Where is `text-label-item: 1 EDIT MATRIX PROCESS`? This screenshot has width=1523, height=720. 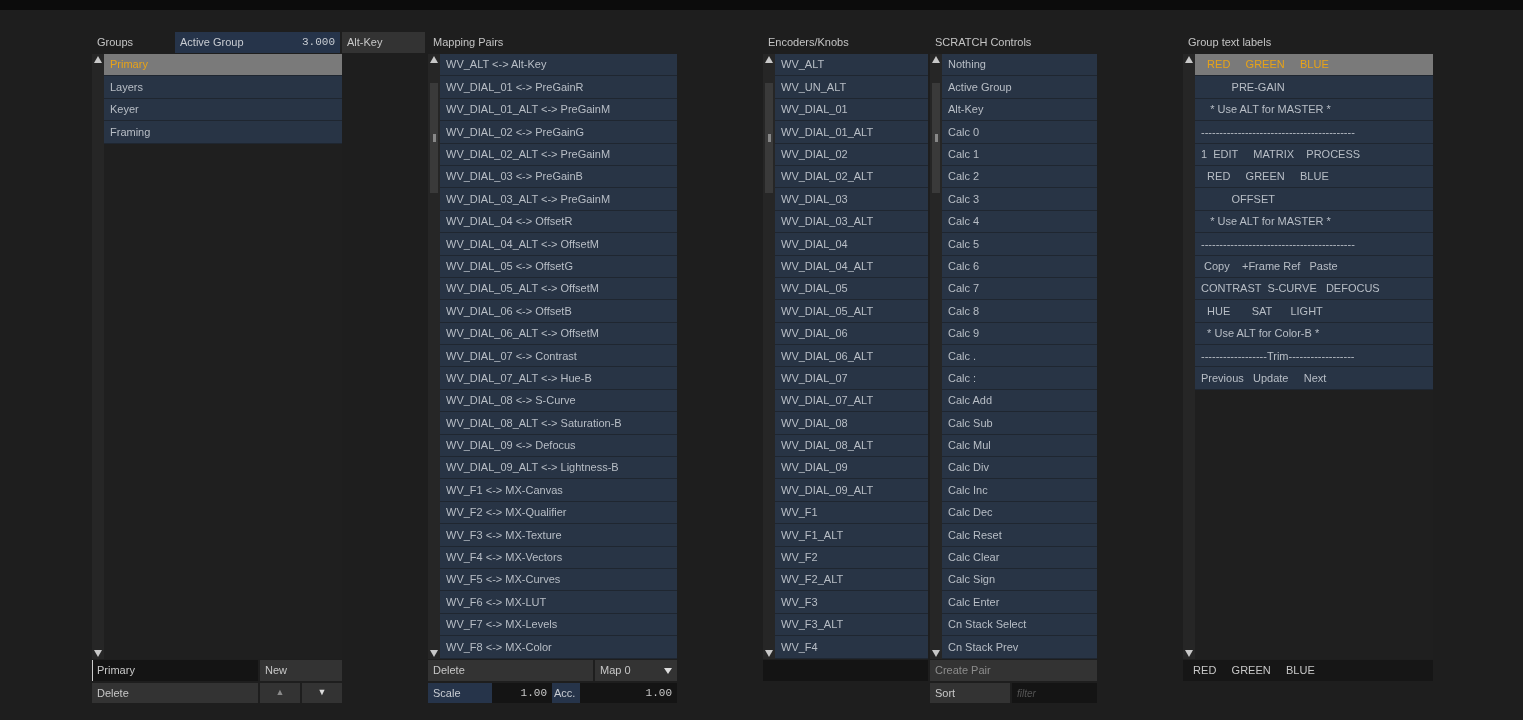
text-label-item: 1 EDIT MATRIX PROCESS is located at coordinates (1314, 154).